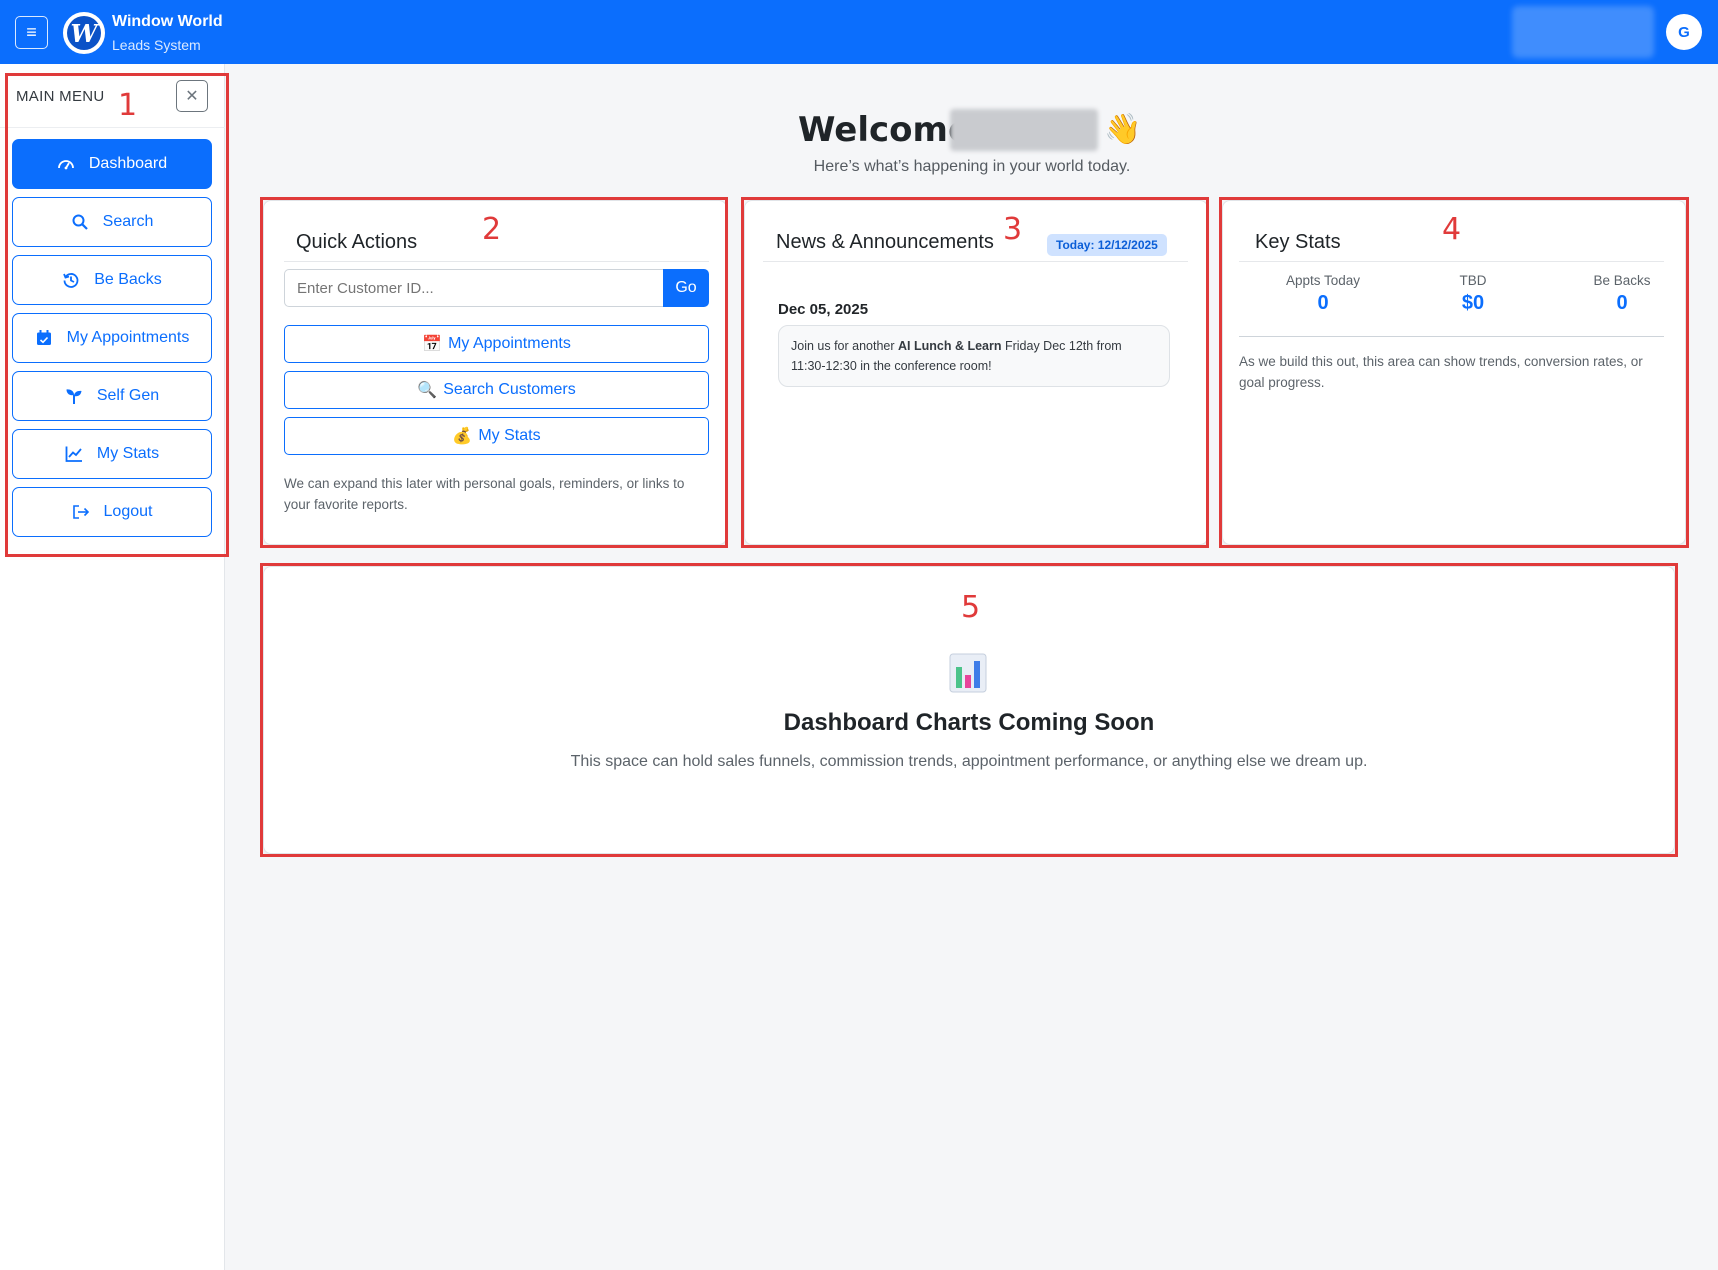 This screenshot has width=1718, height=1270. I want to click on sidebar-header: MAIN MENU ✕, so click(112, 96).